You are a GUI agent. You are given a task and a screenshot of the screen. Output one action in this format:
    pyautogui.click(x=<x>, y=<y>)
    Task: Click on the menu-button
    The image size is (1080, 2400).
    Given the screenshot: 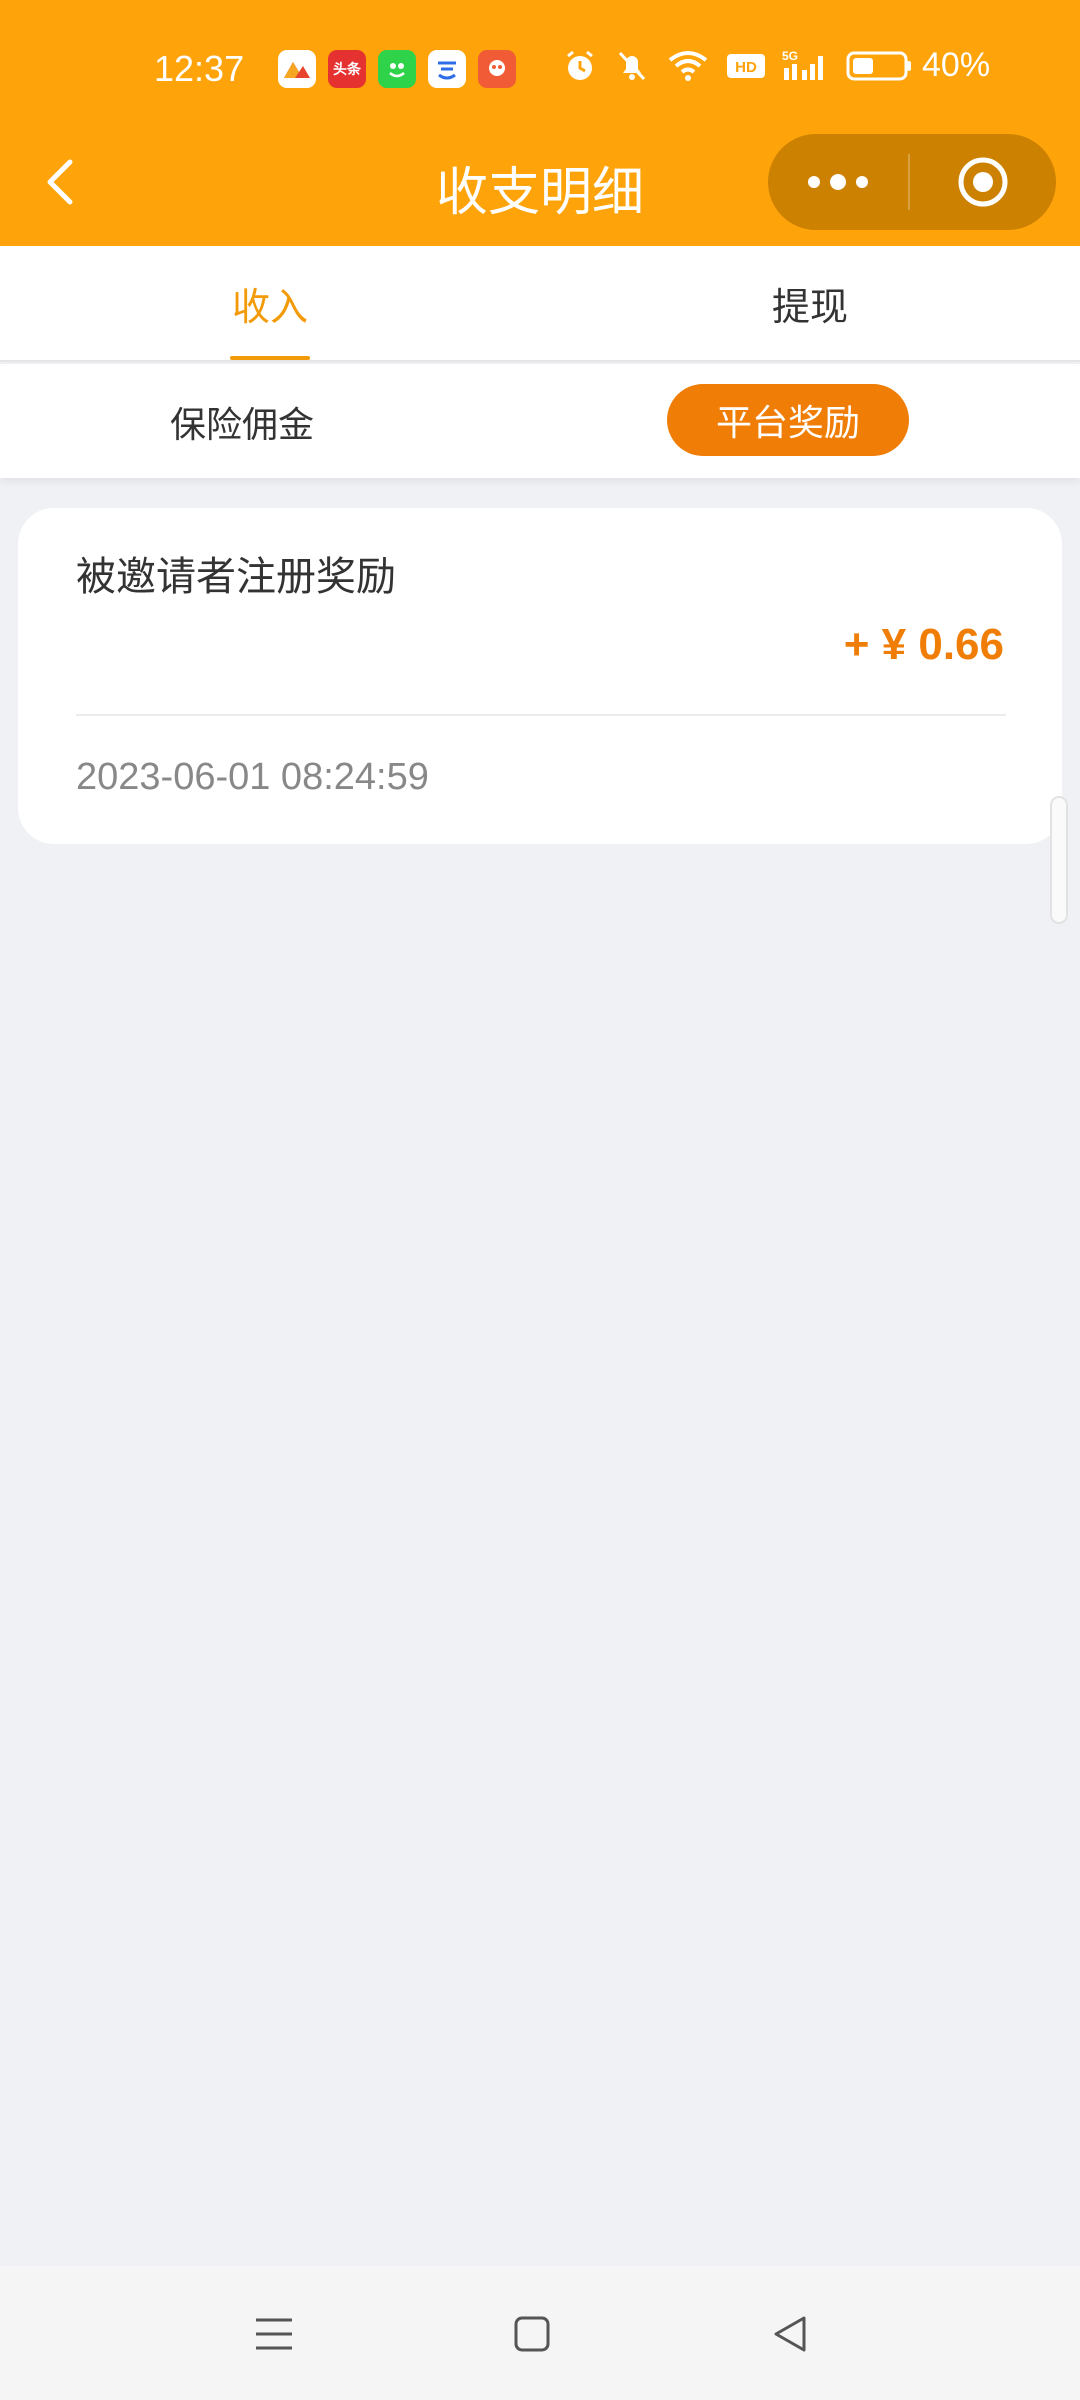 What is the action you would take?
    pyautogui.click(x=274, y=2334)
    